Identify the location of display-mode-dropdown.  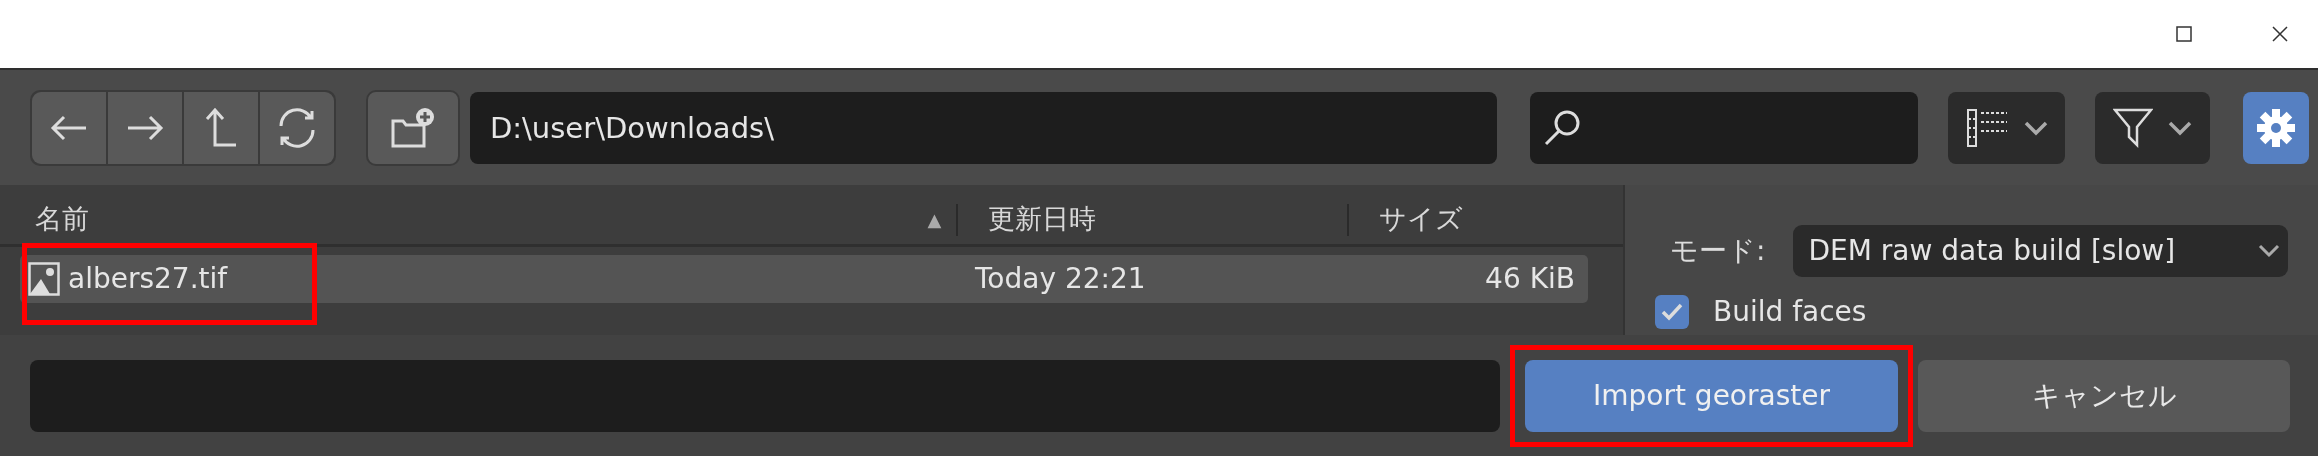
(2006, 127).